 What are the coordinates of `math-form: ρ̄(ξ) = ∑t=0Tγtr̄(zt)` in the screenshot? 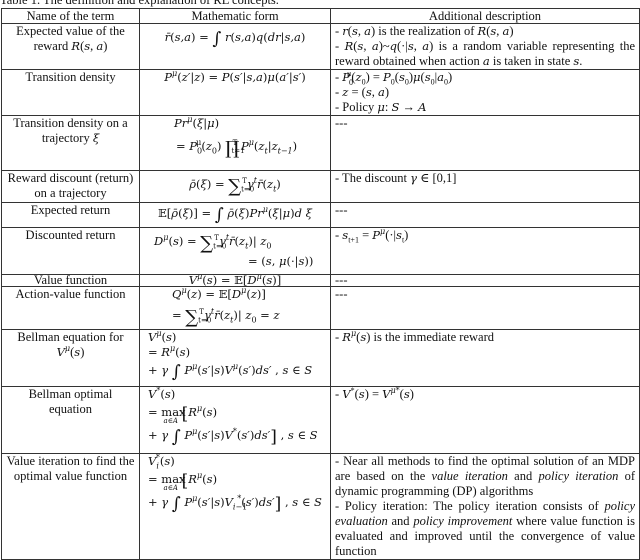 It's located at (235, 186).